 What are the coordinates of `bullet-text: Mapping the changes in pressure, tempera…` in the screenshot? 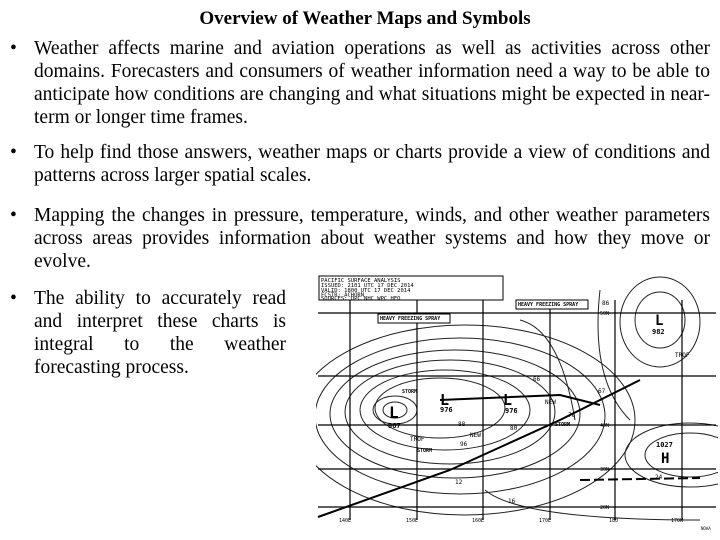 It's located at (372, 238).